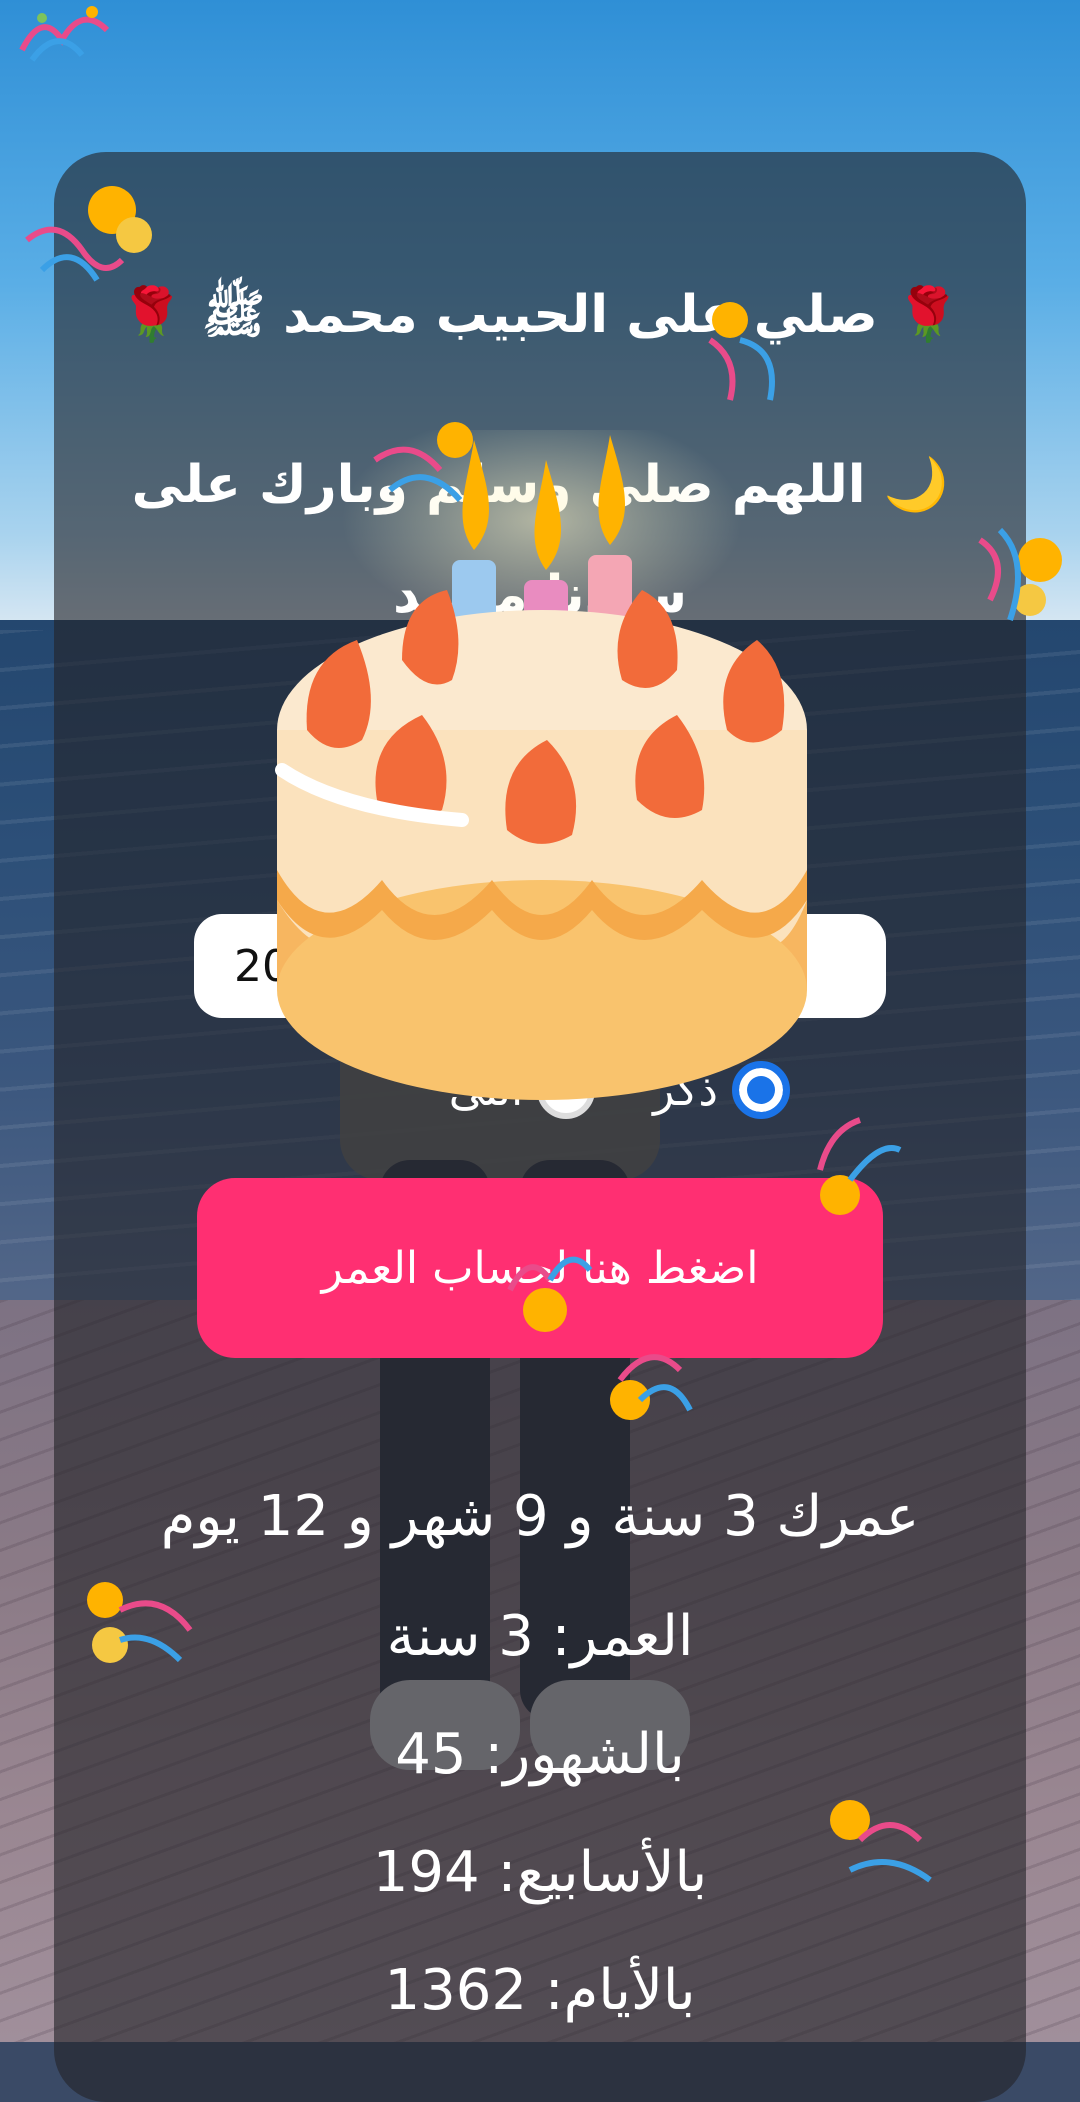  What do you see at coordinates (540, 1990) in the screenshot?
I see `age-days: بالأيام: 1362` at bounding box center [540, 1990].